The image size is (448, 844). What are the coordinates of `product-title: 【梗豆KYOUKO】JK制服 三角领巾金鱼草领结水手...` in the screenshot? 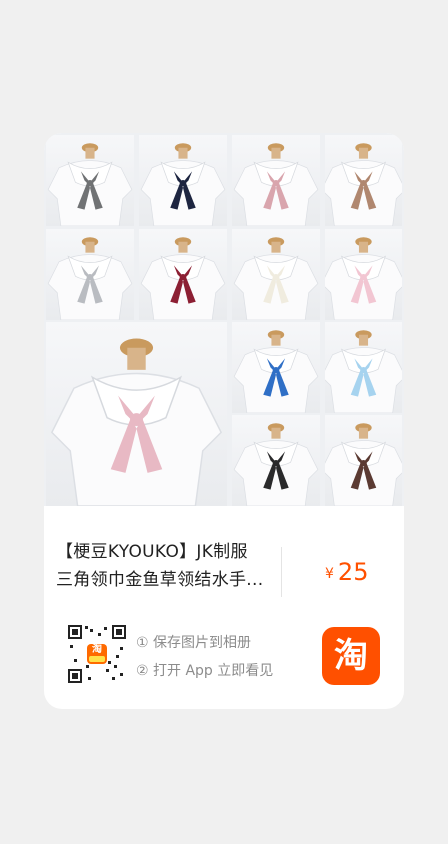 It's located at (171, 566).